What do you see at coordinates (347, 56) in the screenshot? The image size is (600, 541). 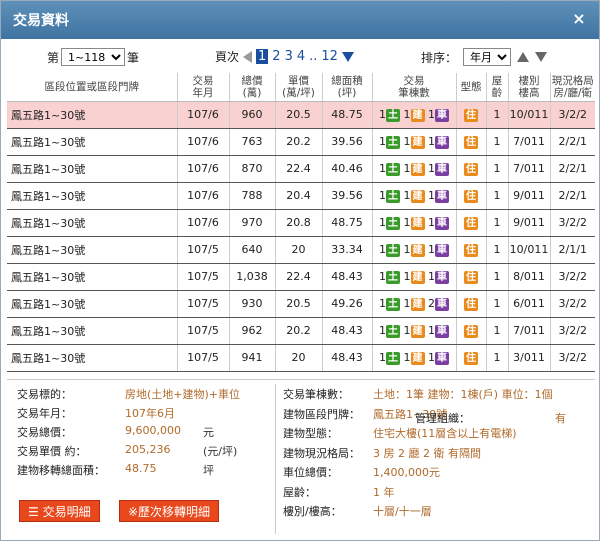 I see `next-page-icon` at bounding box center [347, 56].